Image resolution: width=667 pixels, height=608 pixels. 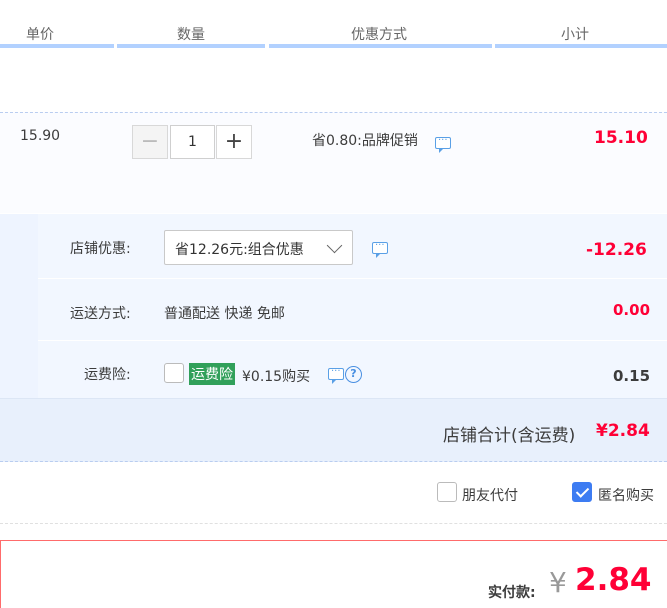 I want to click on chevron-down-icon, so click(x=334, y=245).